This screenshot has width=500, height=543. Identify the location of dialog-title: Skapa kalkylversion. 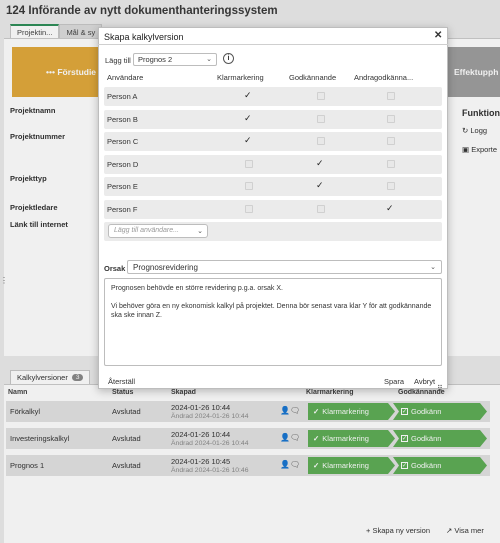
(144, 37).